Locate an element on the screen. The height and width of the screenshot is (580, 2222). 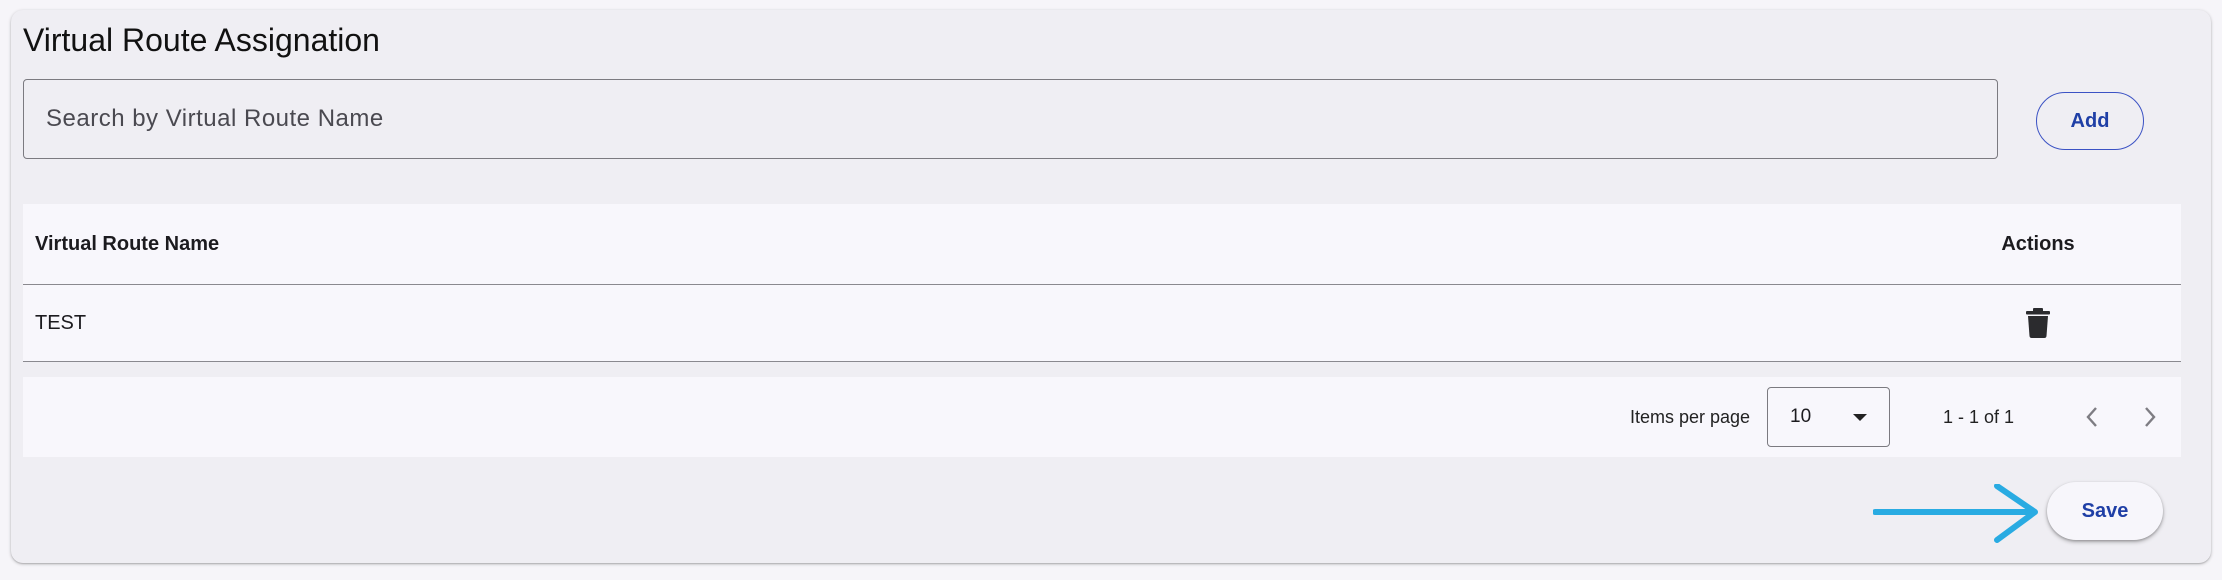
table-row: TEST is located at coordinates (1102, 323).